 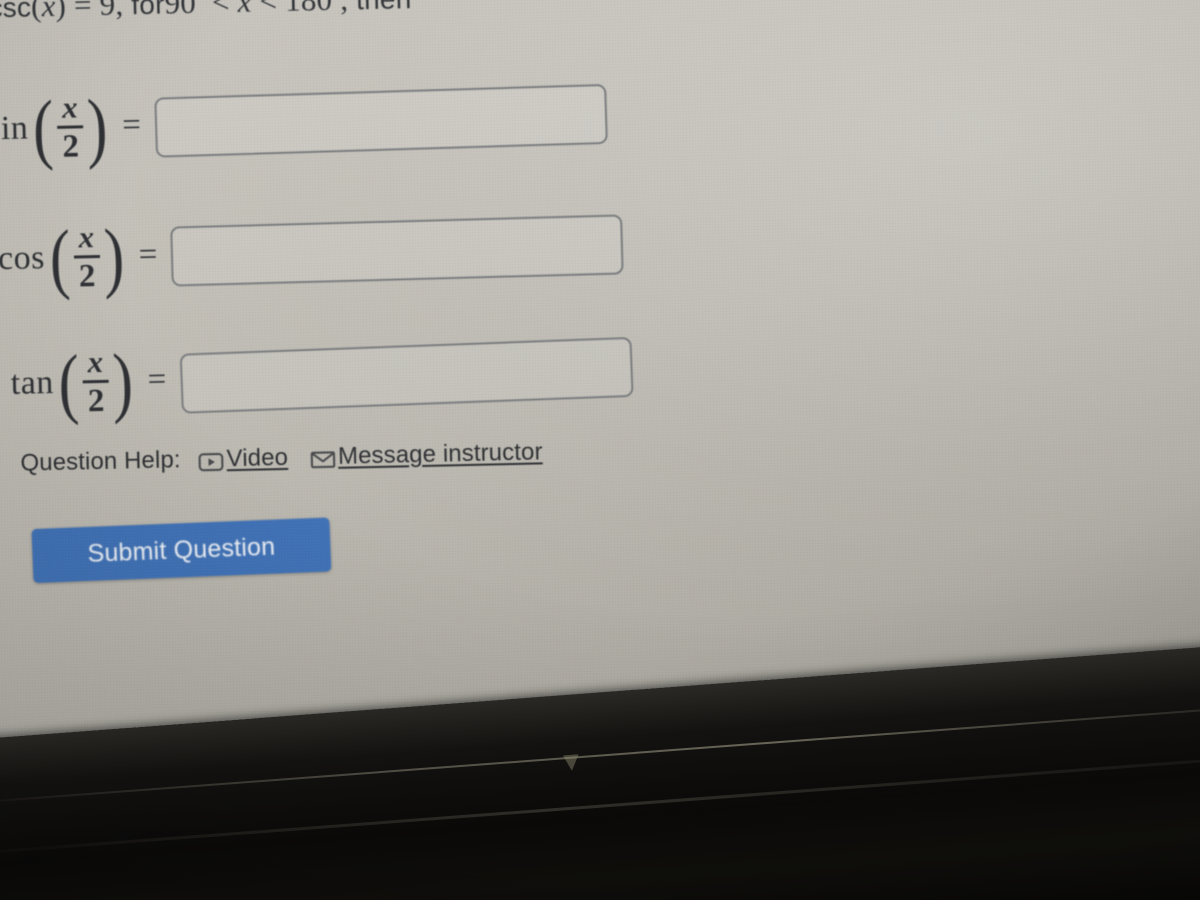 I want to click on question-prompt: If csc(x) = 9, for90° < x < 180°, then, so click(x=206, y=13).